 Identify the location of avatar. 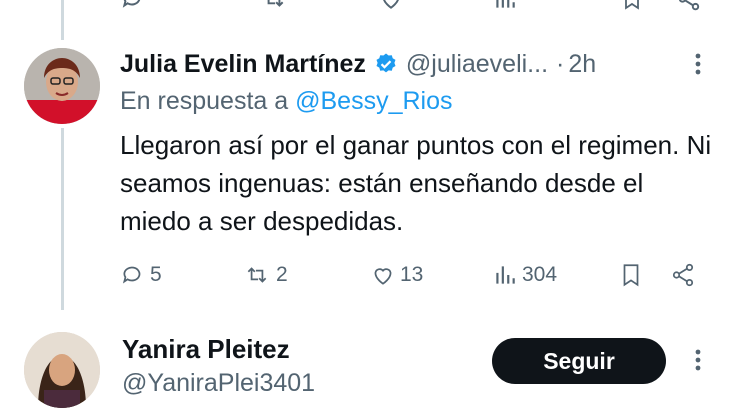
(62, 86).